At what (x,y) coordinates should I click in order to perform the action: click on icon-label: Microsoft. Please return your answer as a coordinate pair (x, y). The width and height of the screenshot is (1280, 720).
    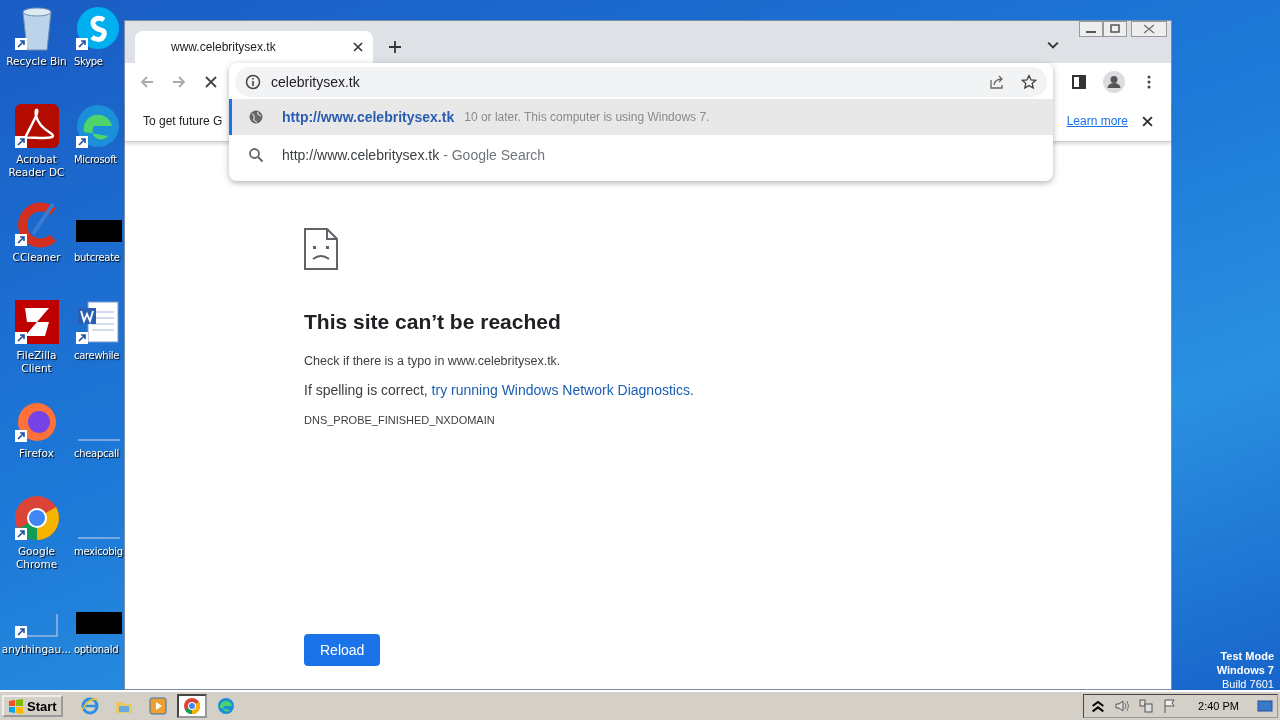
    Looking at the image, I should click on (95, 159).